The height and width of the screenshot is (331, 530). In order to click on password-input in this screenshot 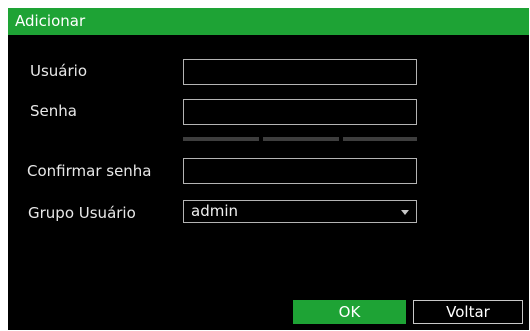, I will do `click(300, 112)`.